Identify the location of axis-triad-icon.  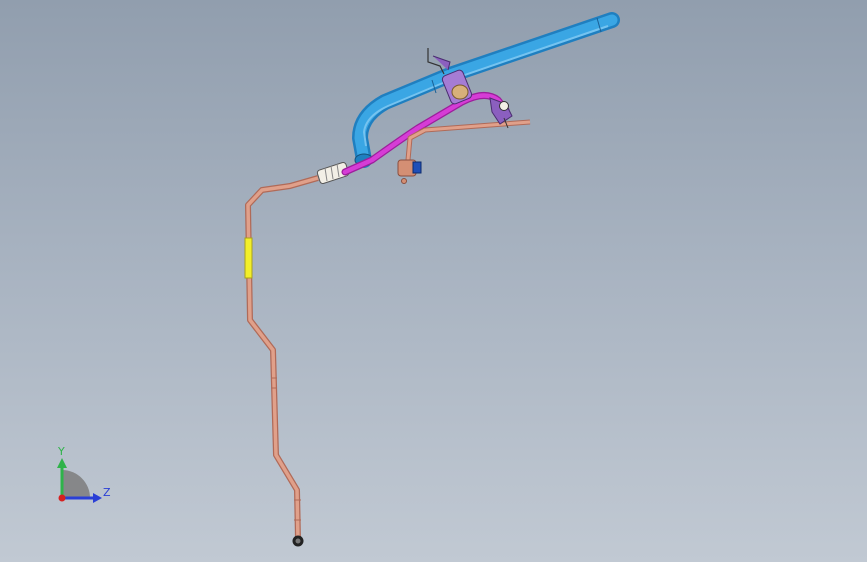
(79, 480).